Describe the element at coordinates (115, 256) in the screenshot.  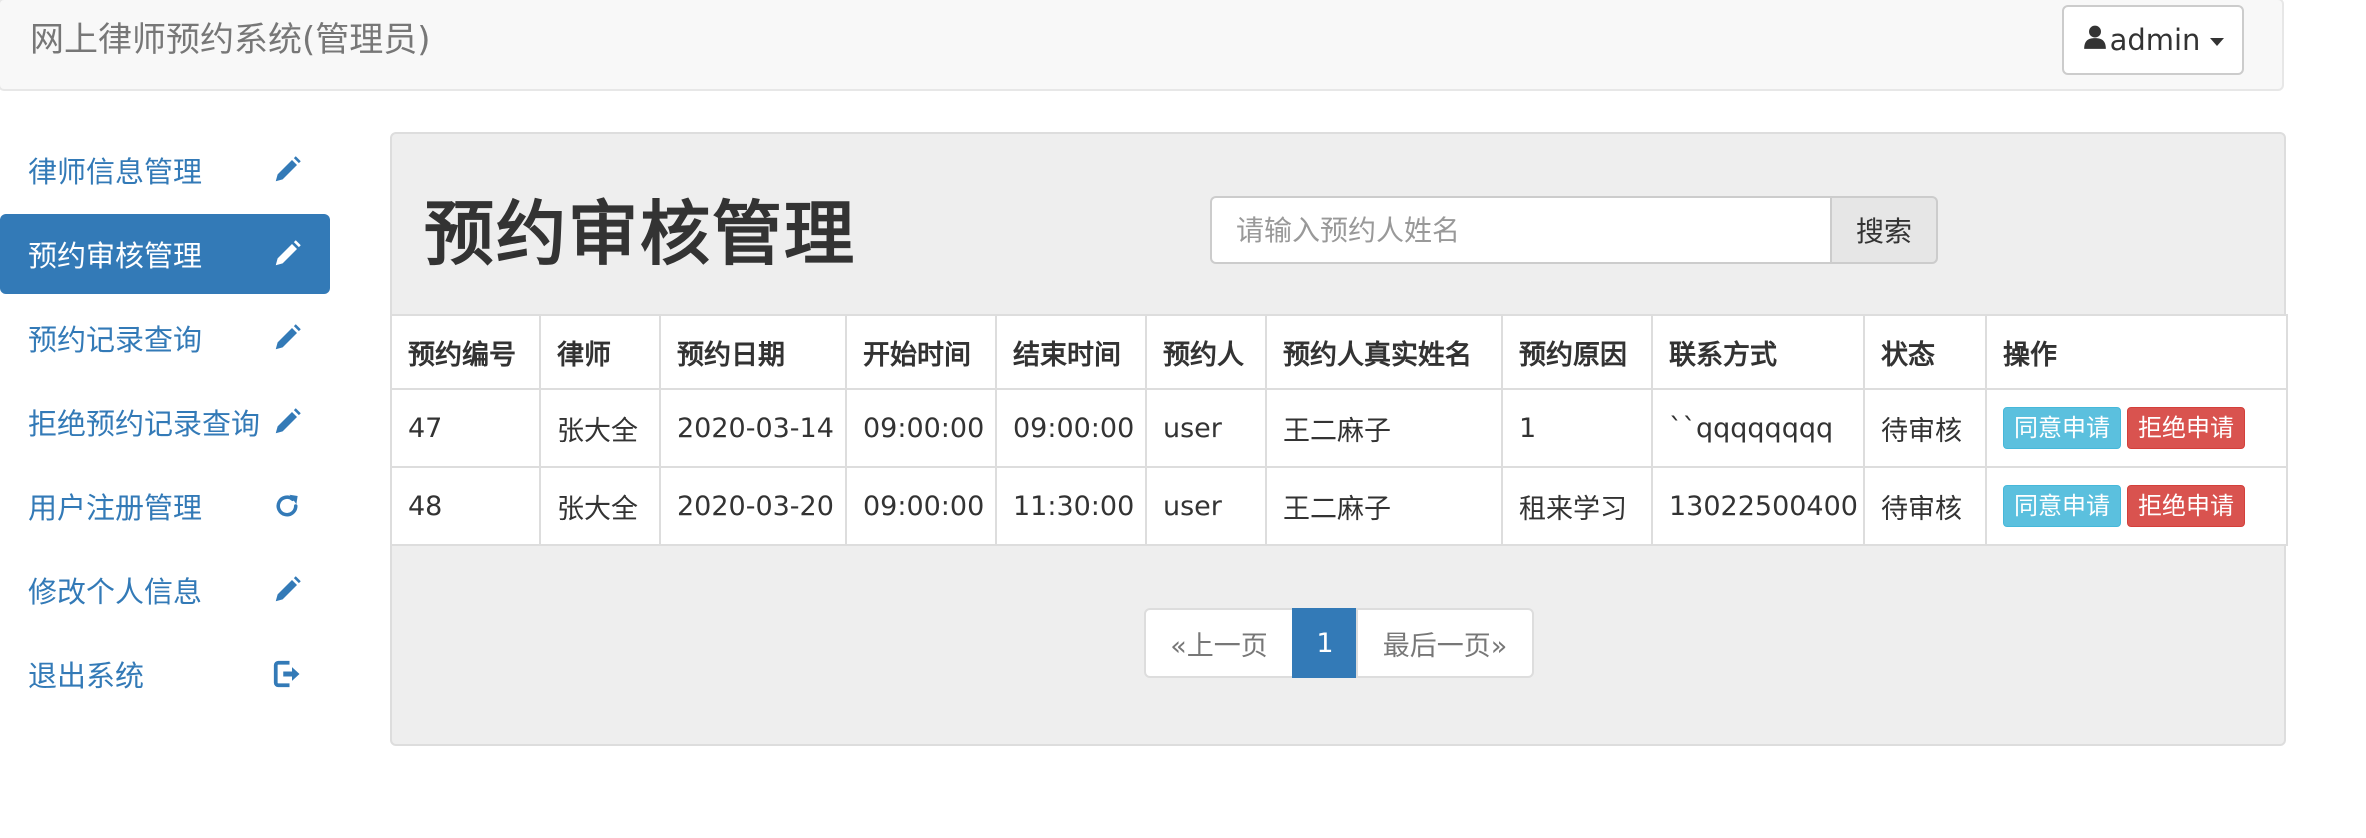
I see `sidebar-item-label: 预约审核管理` at that location.